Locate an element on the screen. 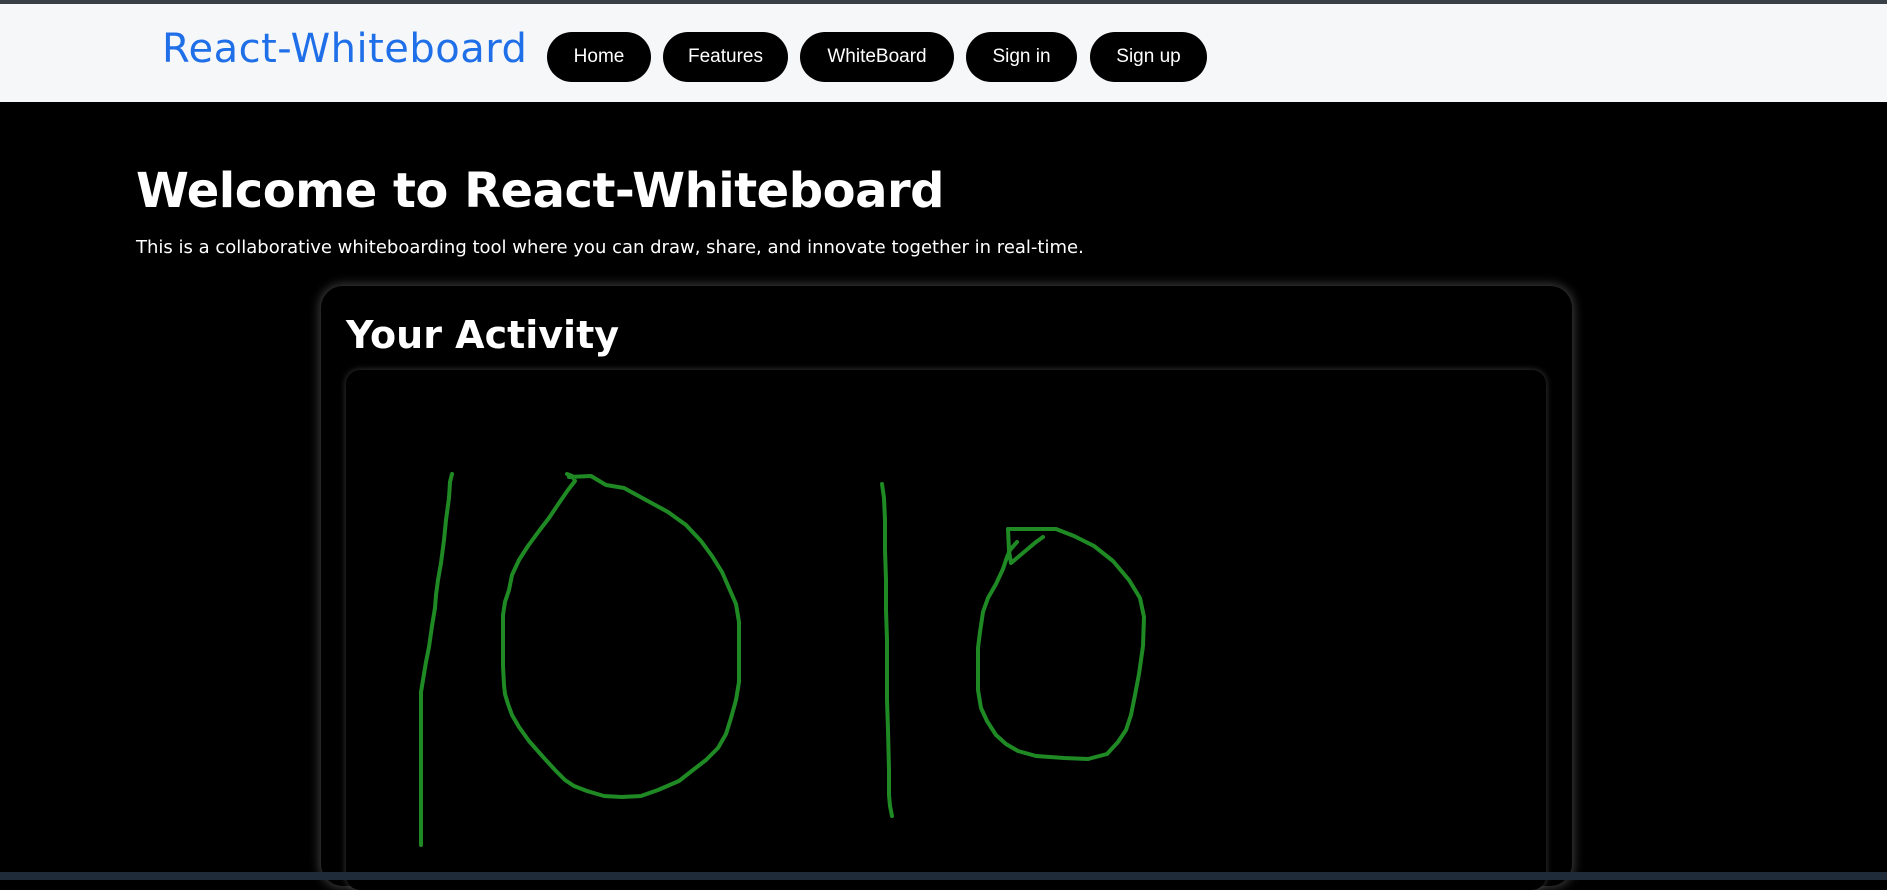 The width and height of the screenshot is (1887, 890). taskbar-strip is located at coordinates (943, 876).